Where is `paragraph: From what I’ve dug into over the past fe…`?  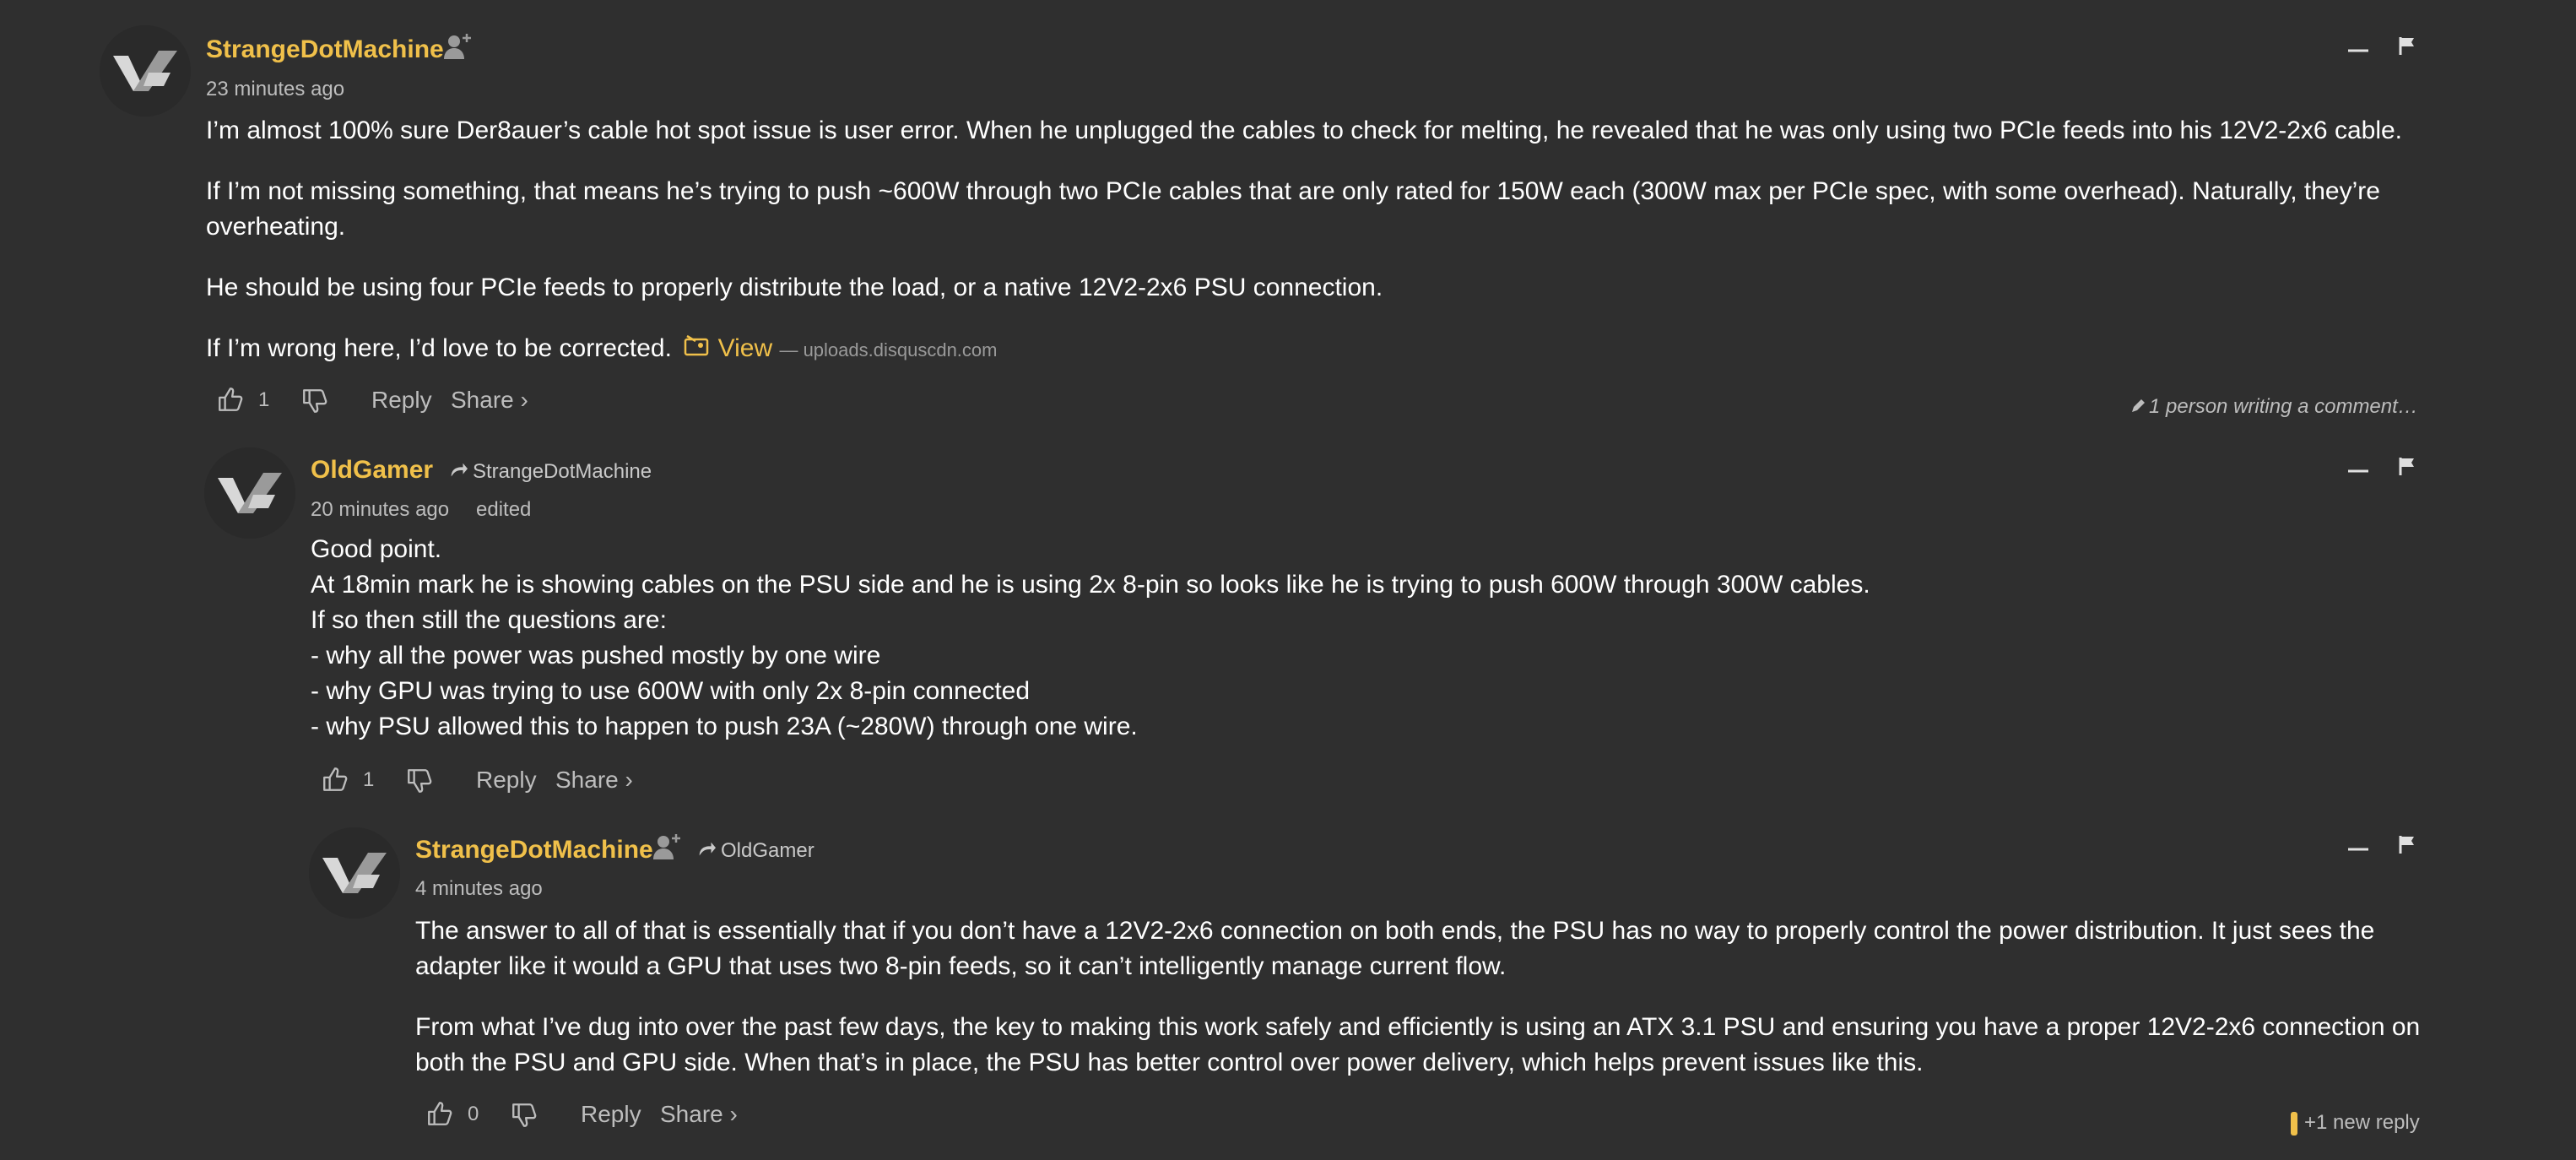 paragraph: From what I’ve dug into over the past fe… is located at coordinates (1445, 1045).